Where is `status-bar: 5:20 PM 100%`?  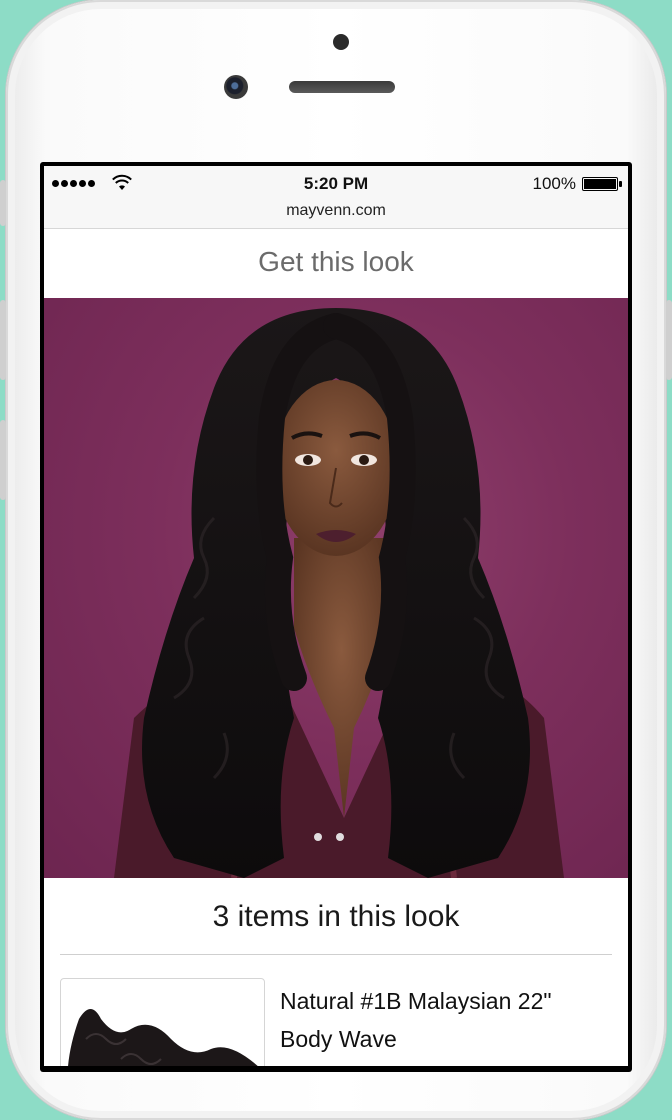 status-bar: 5:20 PM 100% is located at coordinates (336, 183).